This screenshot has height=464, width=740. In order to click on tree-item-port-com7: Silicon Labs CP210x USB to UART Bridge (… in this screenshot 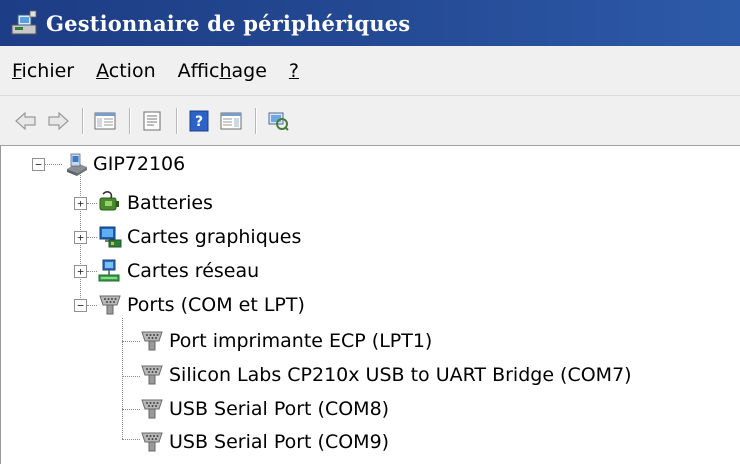, I will do `click(385, 375)`.